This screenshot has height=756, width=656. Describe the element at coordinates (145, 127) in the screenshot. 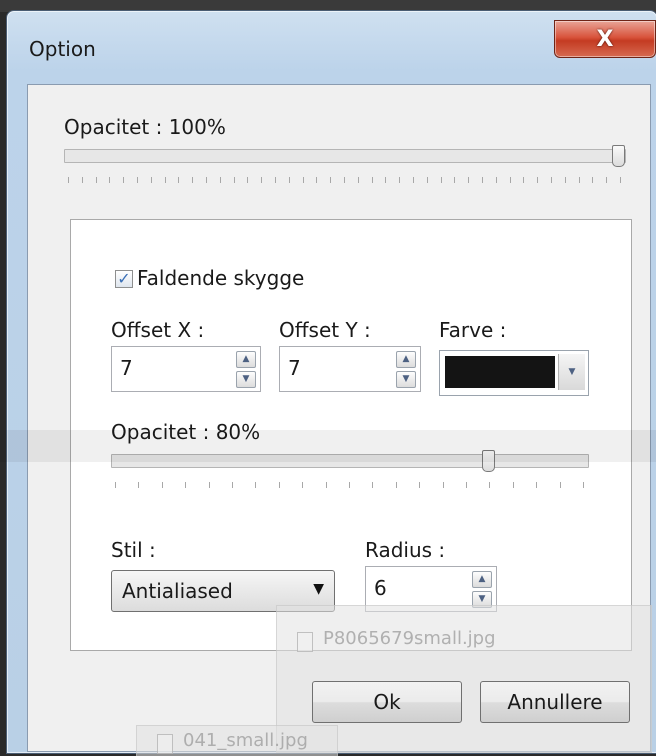

I see `opacity-label: Opacitet : 100%` at that location.